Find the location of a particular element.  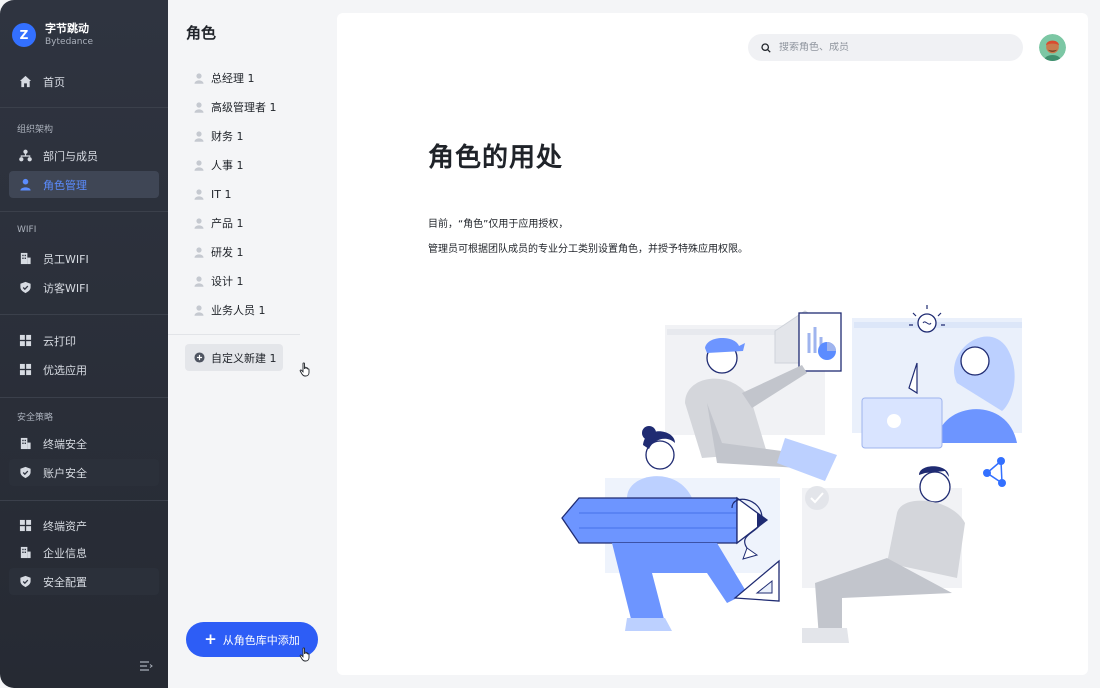

search-icon is located at coordinates (766, 47).